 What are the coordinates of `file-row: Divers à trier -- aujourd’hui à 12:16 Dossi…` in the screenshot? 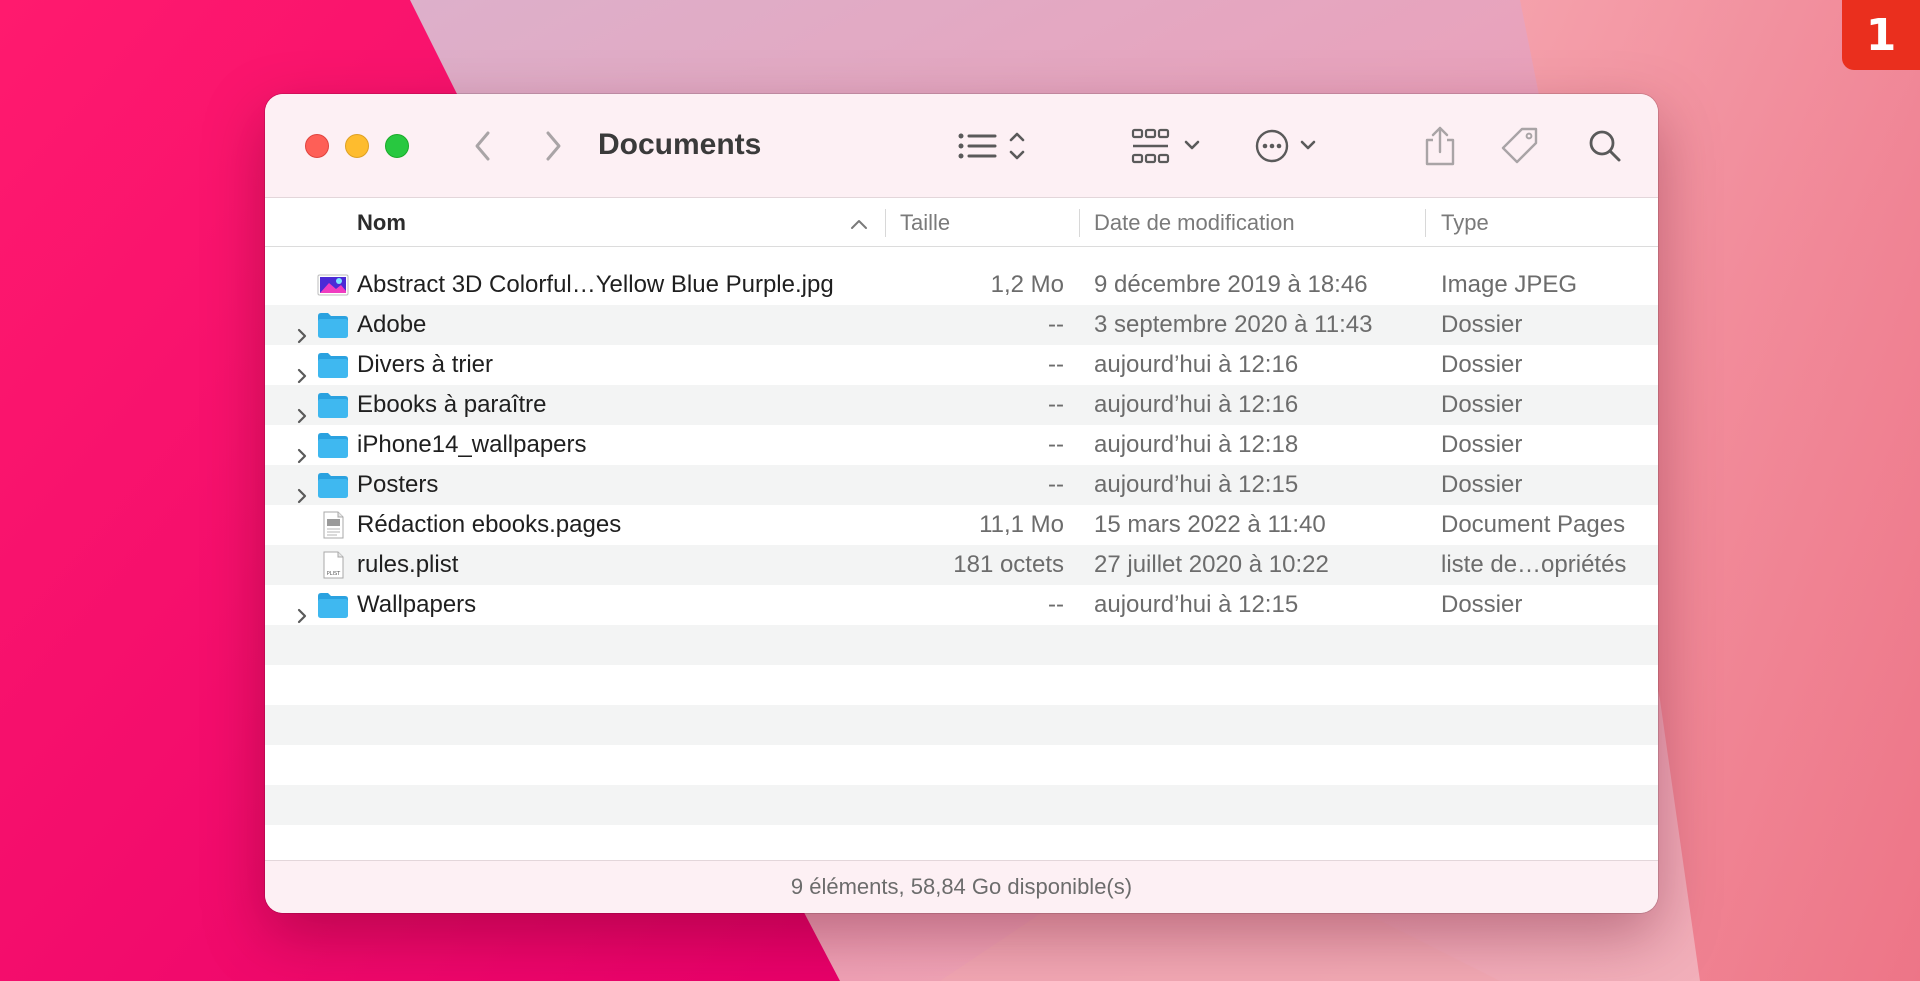 It's located at (961, 365).